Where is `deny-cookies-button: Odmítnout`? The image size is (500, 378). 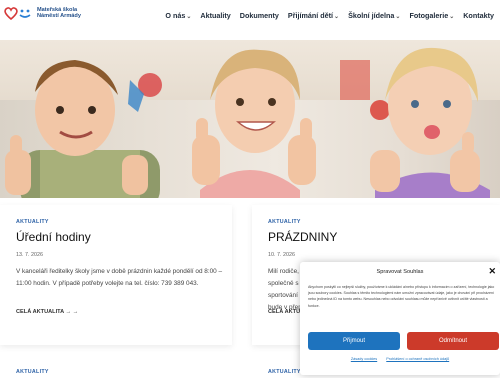
deny-cookies-button: Odmítnout is located at coordinates (453, 341).